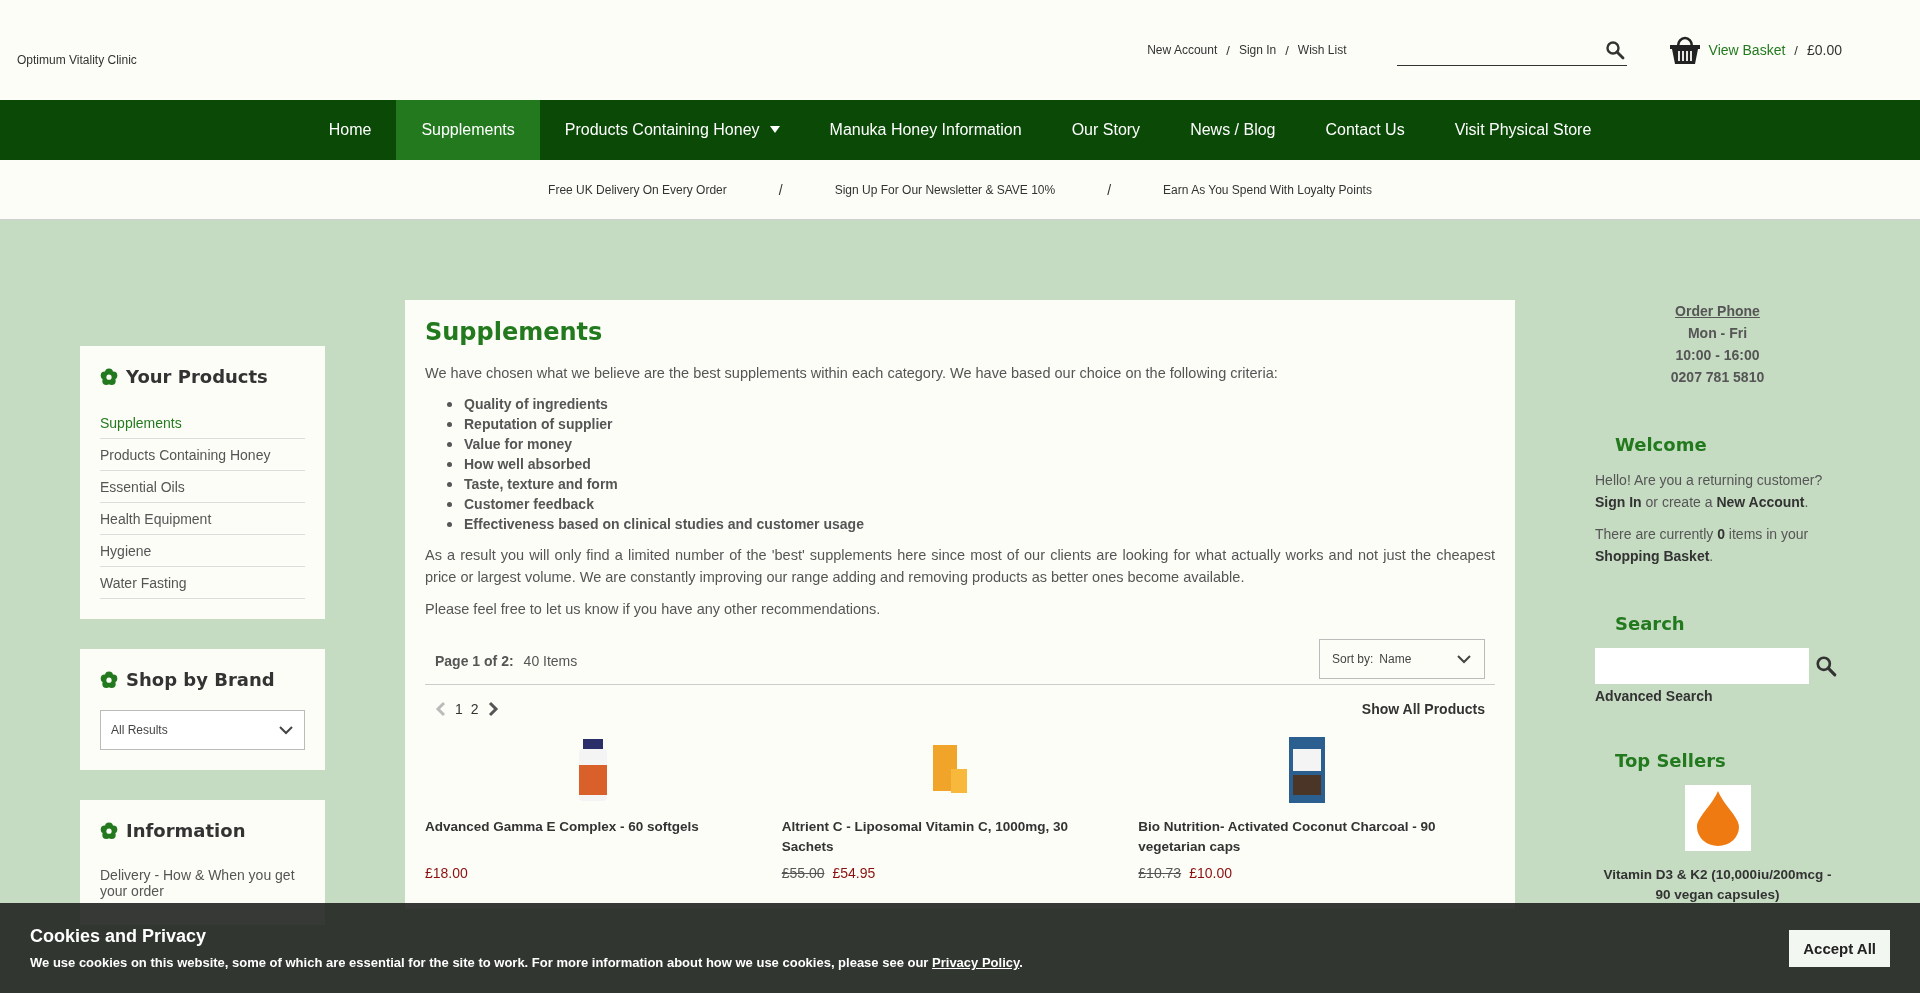  Describe the element at coordinates (1523, 130) in the screenshot. I see `nav-item: Visit Physical Store` at that location.